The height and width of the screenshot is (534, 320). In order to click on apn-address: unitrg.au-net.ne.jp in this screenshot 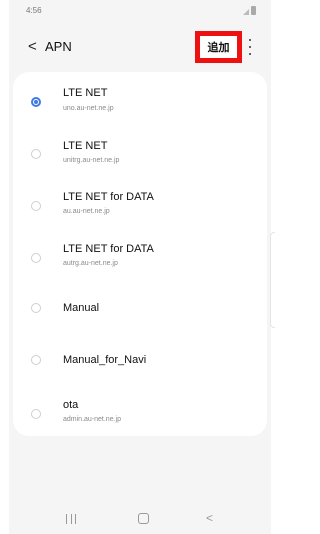, I will do `click(91, 160)`.